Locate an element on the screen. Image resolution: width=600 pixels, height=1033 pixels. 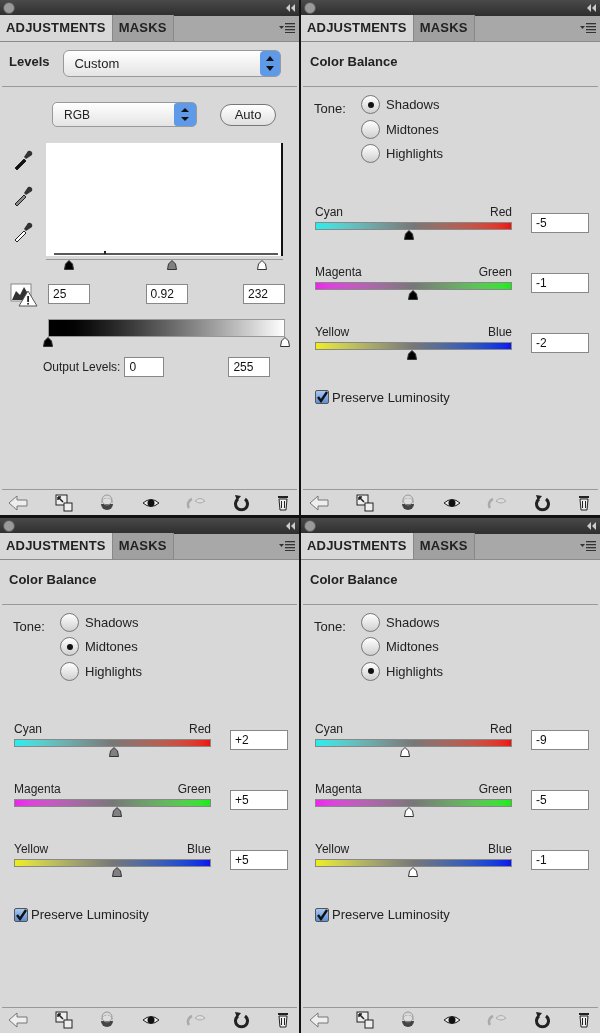
slider-label: Blue is located at coordinates (499, 849).